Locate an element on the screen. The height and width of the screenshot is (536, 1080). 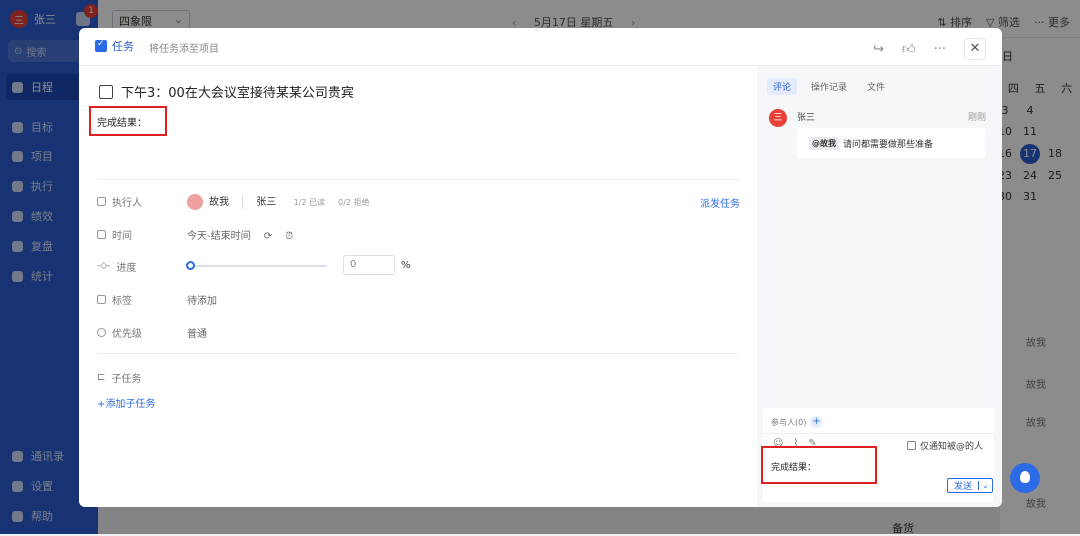
comment-tabs: 评论 操作记录 文件 is located at coordinates (829, 86).